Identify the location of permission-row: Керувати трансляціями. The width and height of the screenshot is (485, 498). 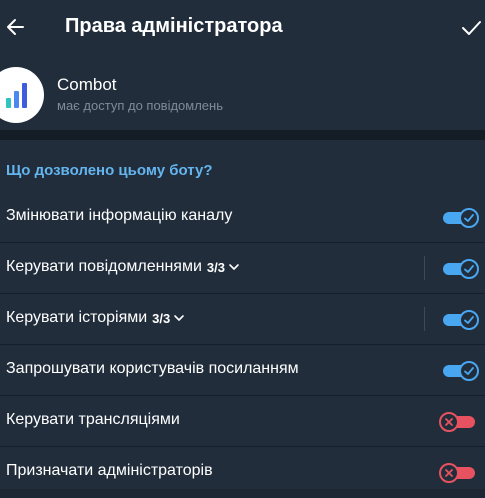
(242, 421).